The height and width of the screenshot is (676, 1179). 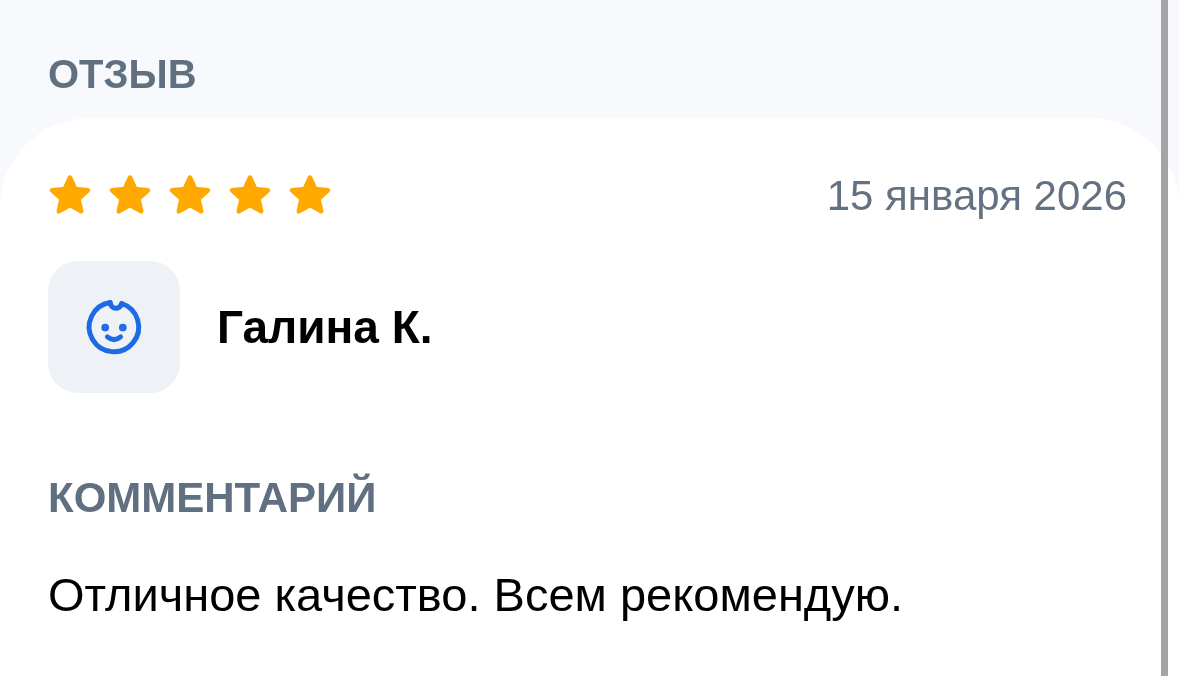 What do you see at coordinates (122, 74) in the screenshot?
I see `section-title: ОТЗЫВ` at bounding box center [122, 74].